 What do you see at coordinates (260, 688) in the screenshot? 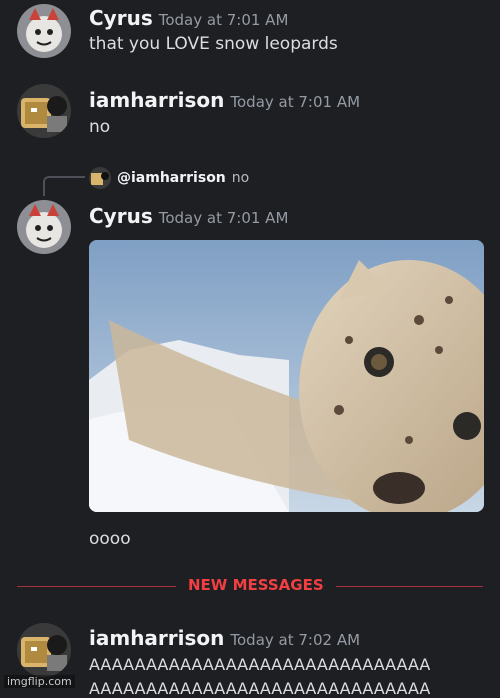
I see `message-content-line-2: AAAAAAAAAAAAAAAAAAAAAAAAAAAAAA` at bounding box center [260, 688].